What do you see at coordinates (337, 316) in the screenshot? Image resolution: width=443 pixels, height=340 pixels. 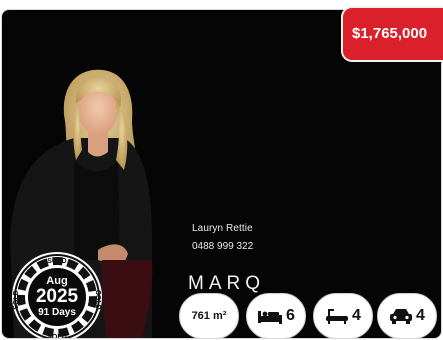 I see `bath-icon` at bounding box center [337, 316].